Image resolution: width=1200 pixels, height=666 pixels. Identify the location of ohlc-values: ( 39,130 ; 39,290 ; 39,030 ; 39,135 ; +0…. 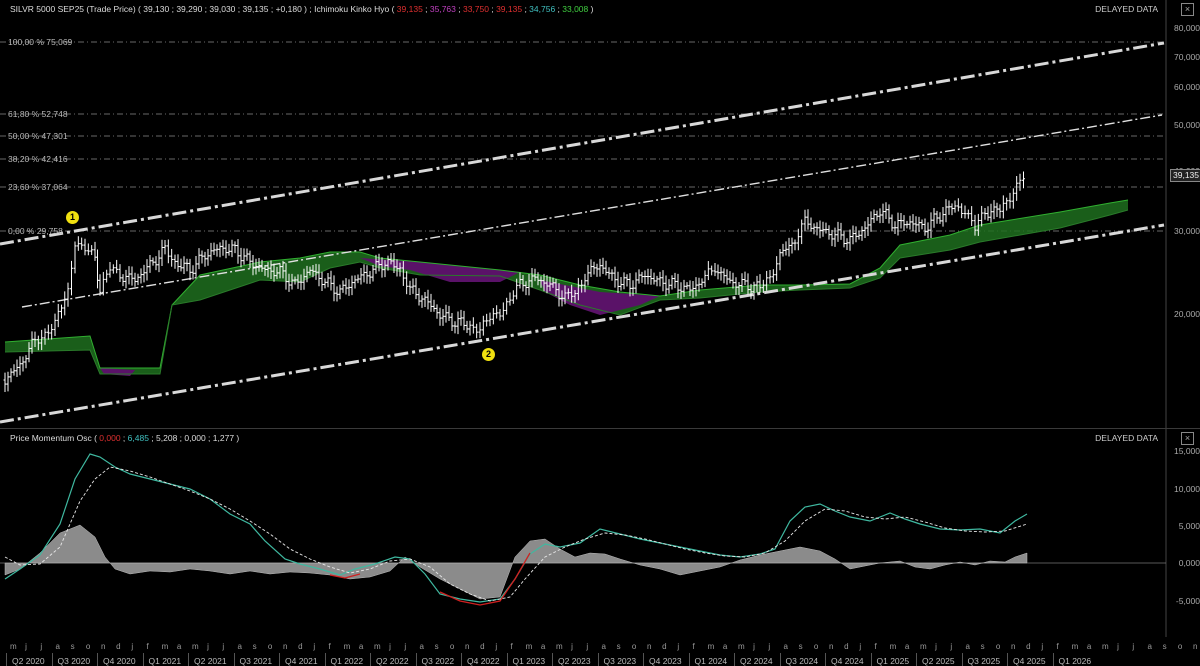
(222, 9).